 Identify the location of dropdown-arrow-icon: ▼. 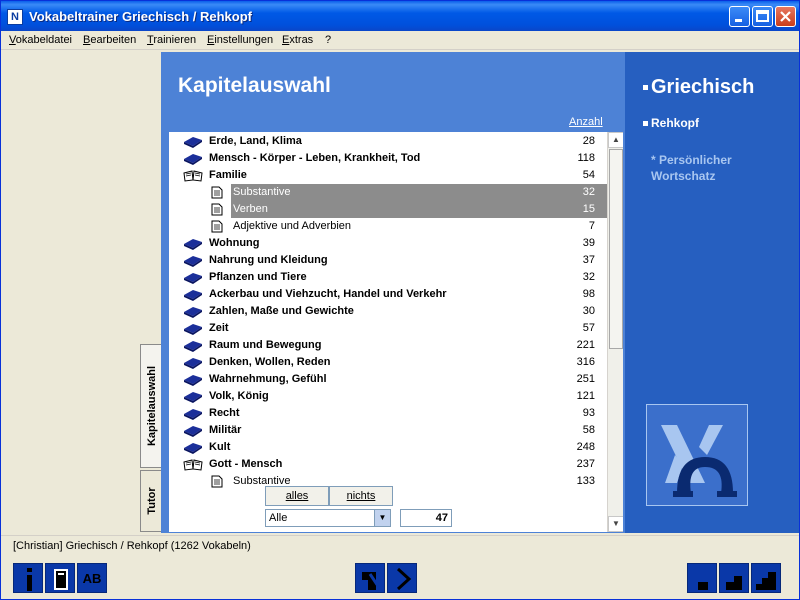
(382, 518).